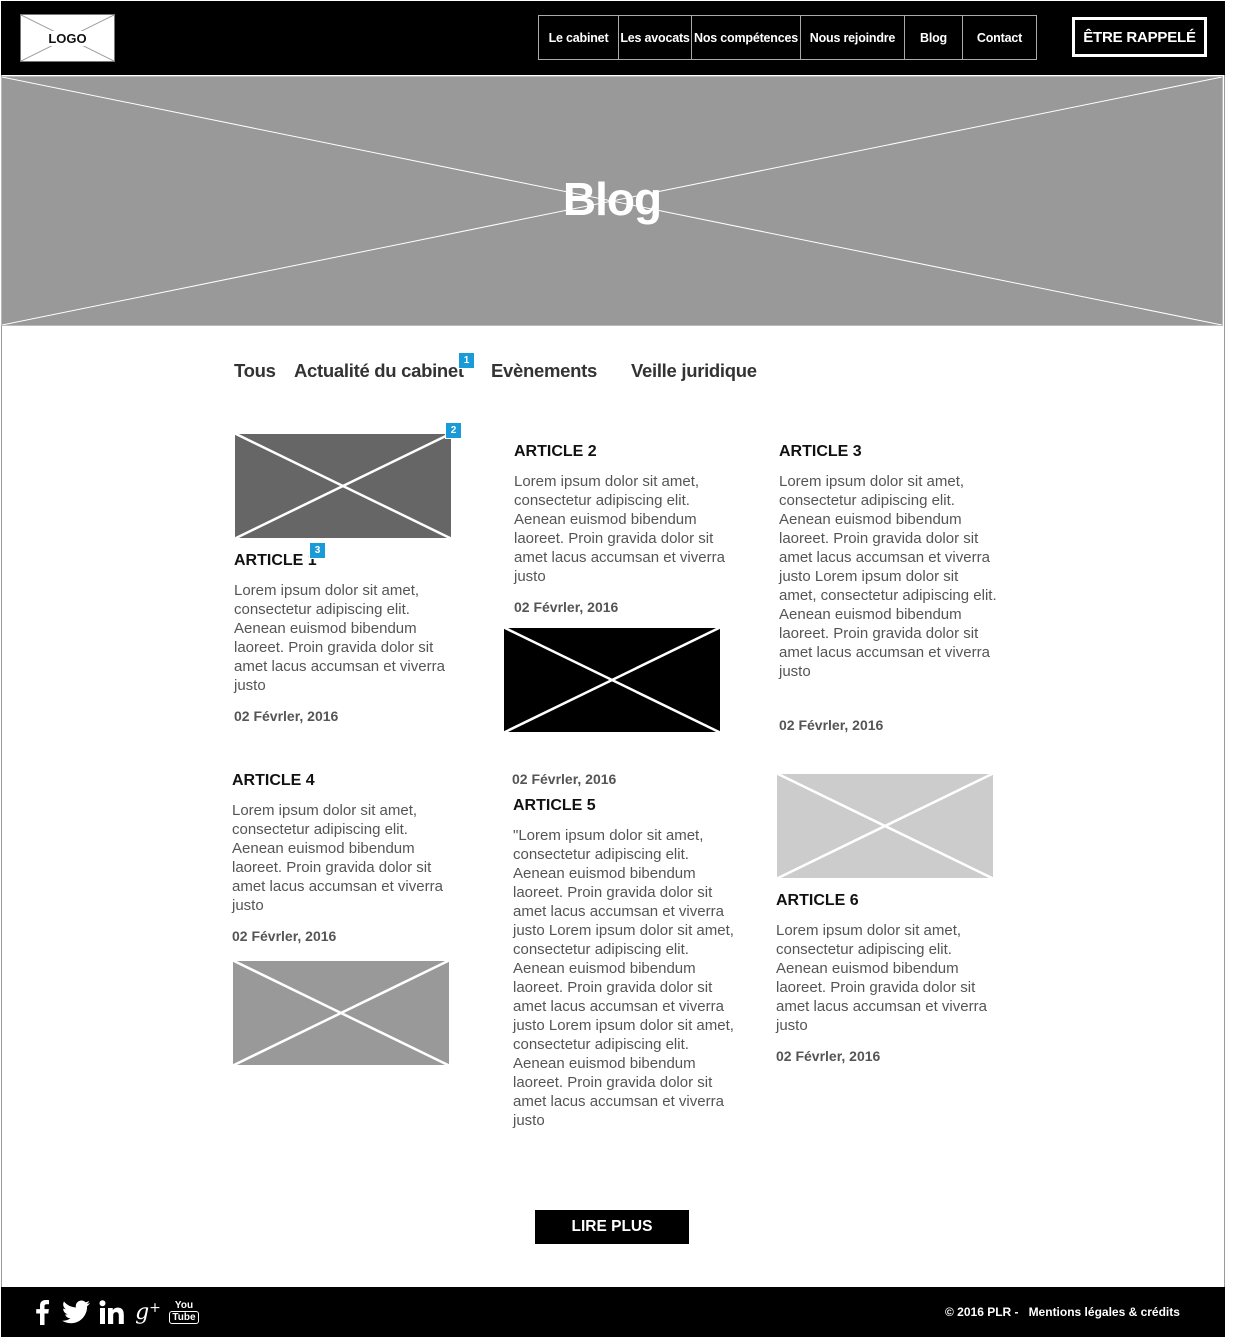  What do you see at coordinates (579, 37) in the screenshot?
I see `nav-item-le-cabinet: Le cabinet` at bounding box center [579, 37].